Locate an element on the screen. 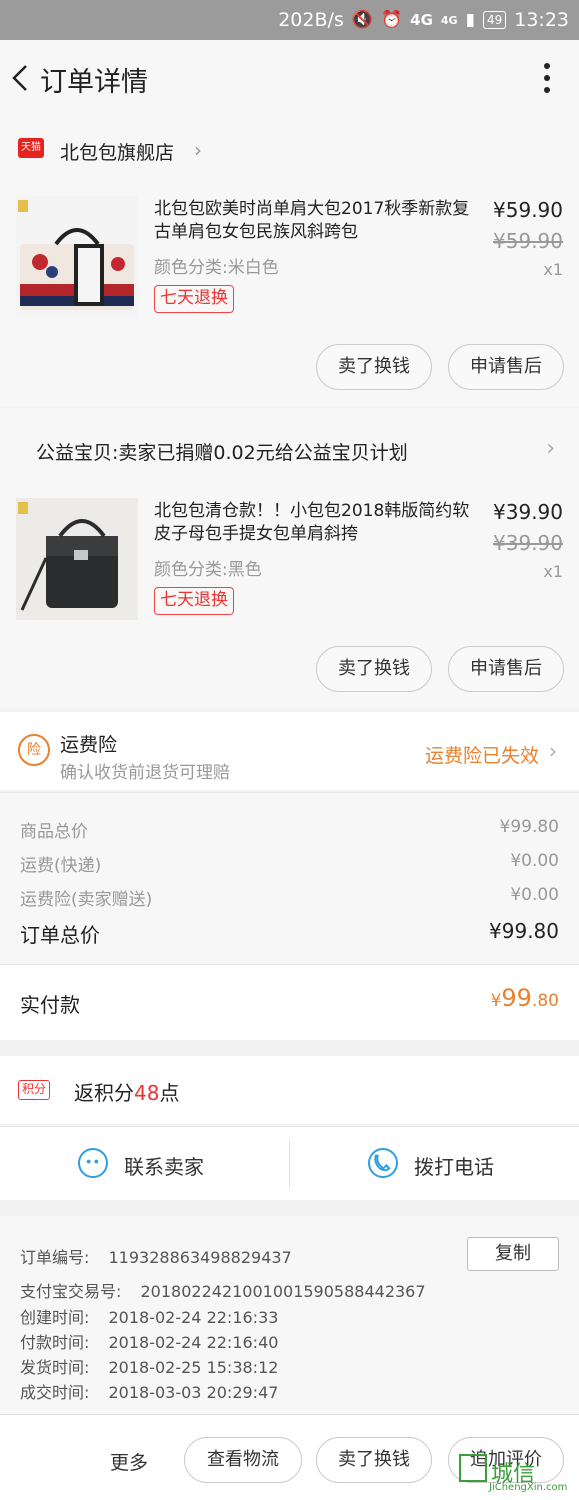 This screenshot has width=579, height=1500. paid-time-label: 付款时间: is located at coordinates (55, 1342).